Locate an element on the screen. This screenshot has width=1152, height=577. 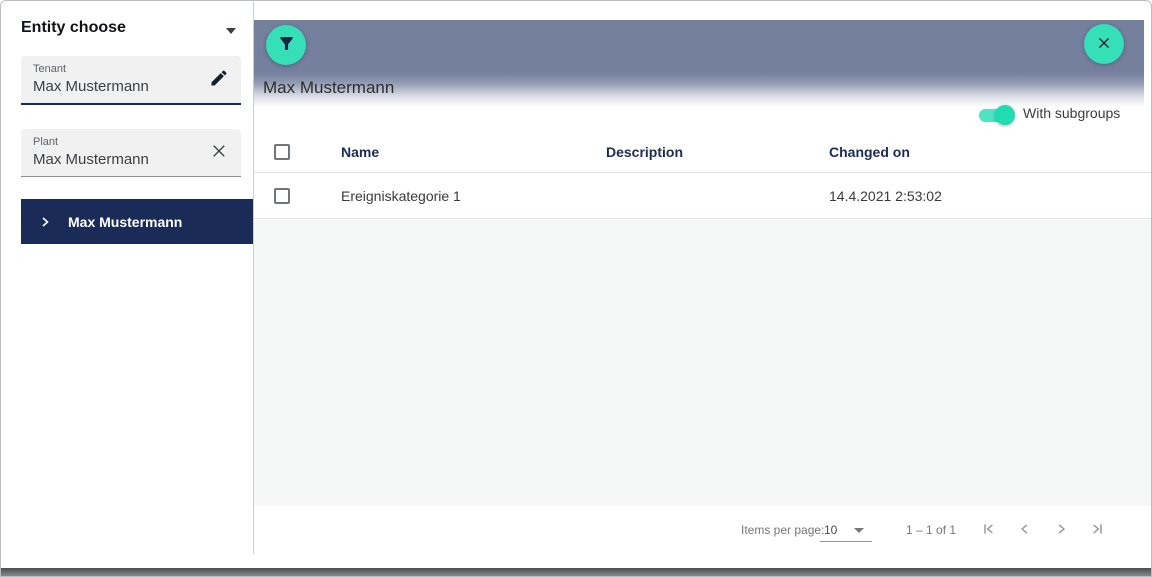
previous-page-button is located at coordinates (1025, 530).